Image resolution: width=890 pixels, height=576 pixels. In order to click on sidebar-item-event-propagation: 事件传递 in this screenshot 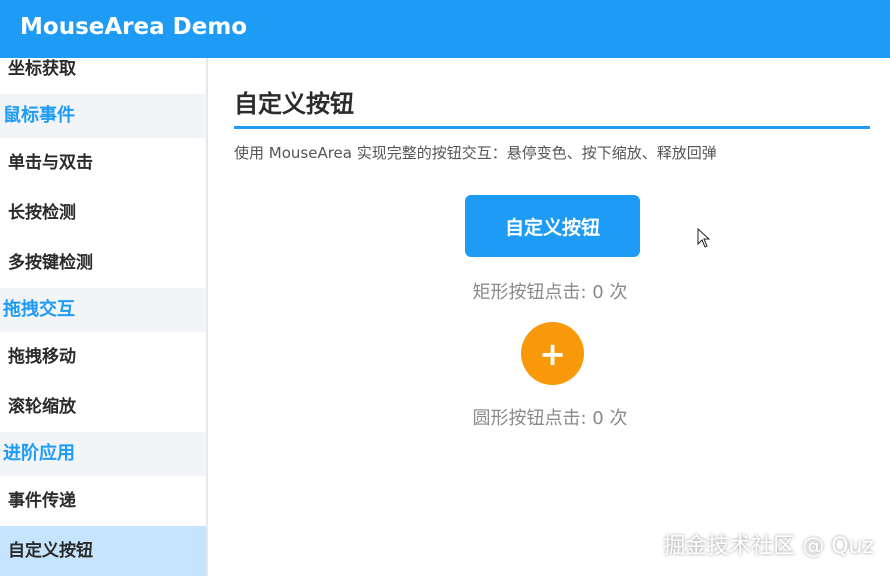, I will do `click(103, 501)`.